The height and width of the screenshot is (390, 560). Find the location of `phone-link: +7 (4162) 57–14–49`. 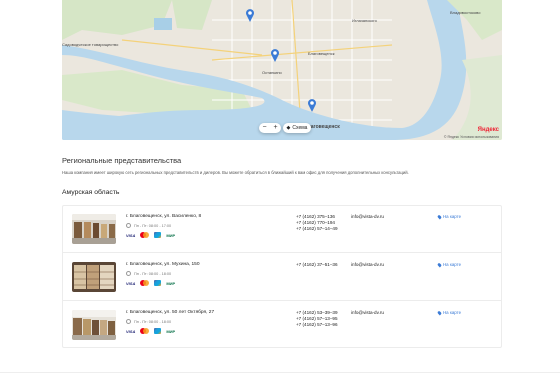

phone-link: +7 (4162) 57–14–49 is located at coordinates (317, 229).